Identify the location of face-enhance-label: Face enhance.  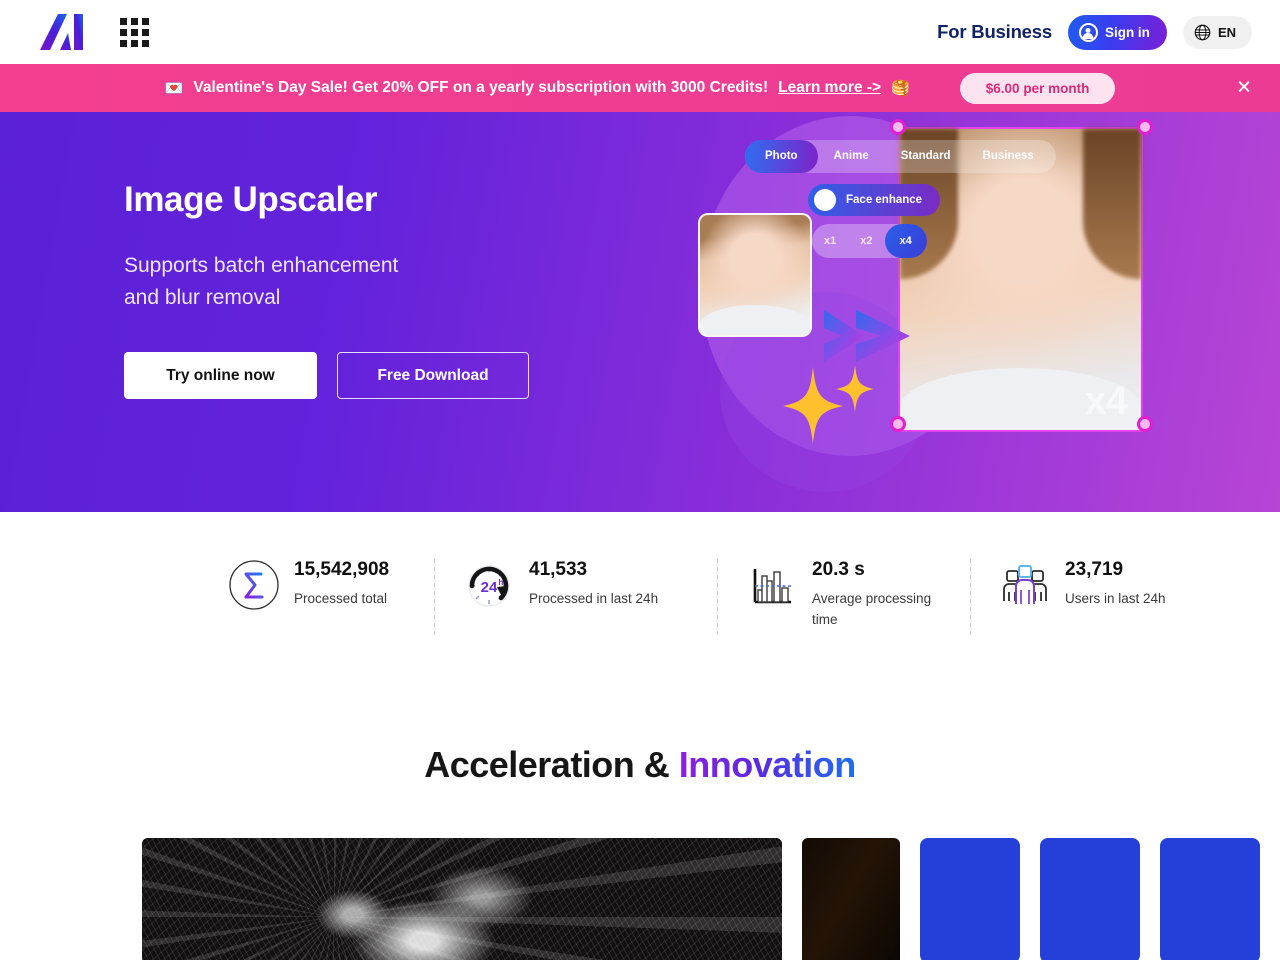
(884, 200).